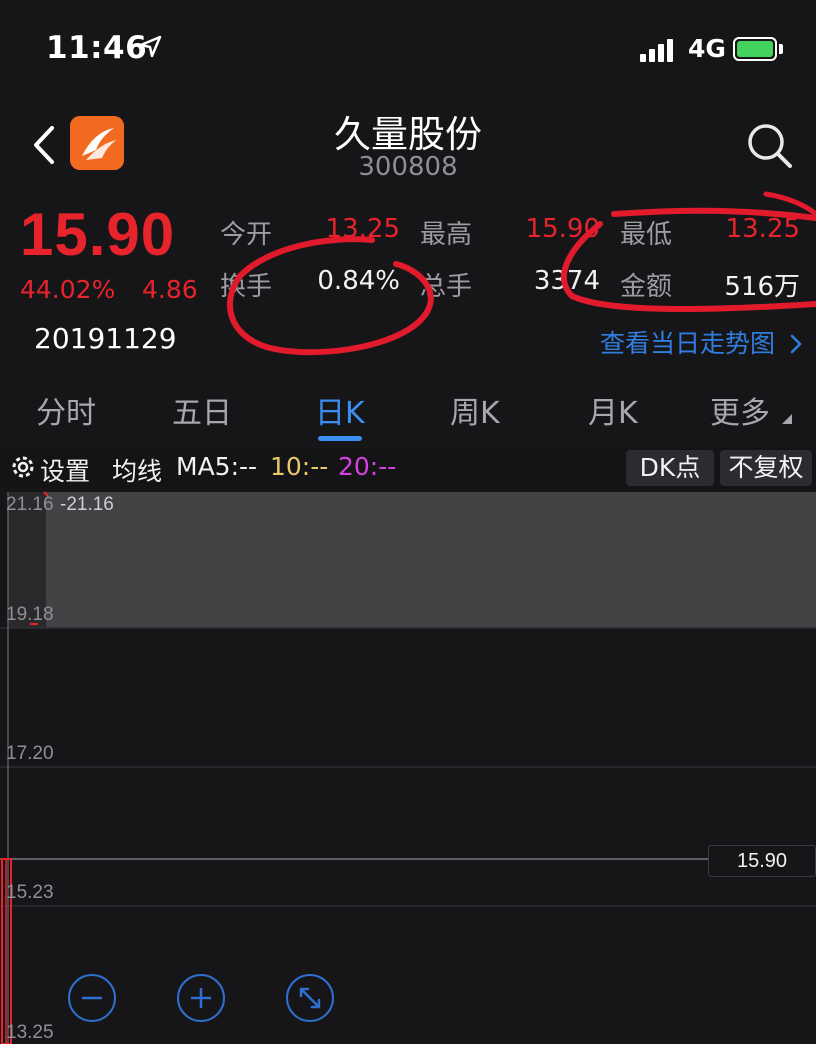  I want to click on tab-monthly-k: 月K, so click(613, 410).